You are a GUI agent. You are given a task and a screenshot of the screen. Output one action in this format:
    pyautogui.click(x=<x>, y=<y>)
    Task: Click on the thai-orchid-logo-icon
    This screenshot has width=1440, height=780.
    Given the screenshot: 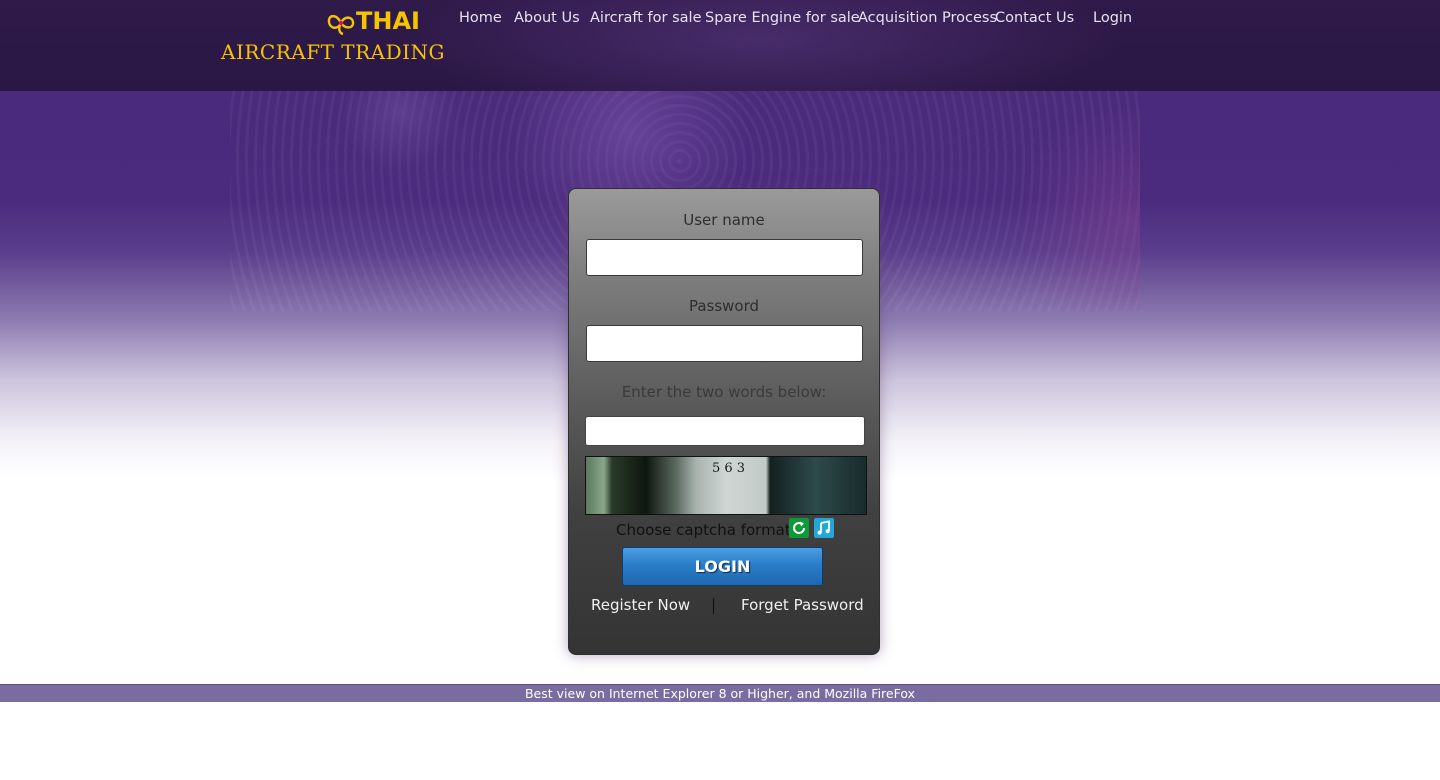 What is the action you would take?
    pyautogui.click(x=341, y=23)
    